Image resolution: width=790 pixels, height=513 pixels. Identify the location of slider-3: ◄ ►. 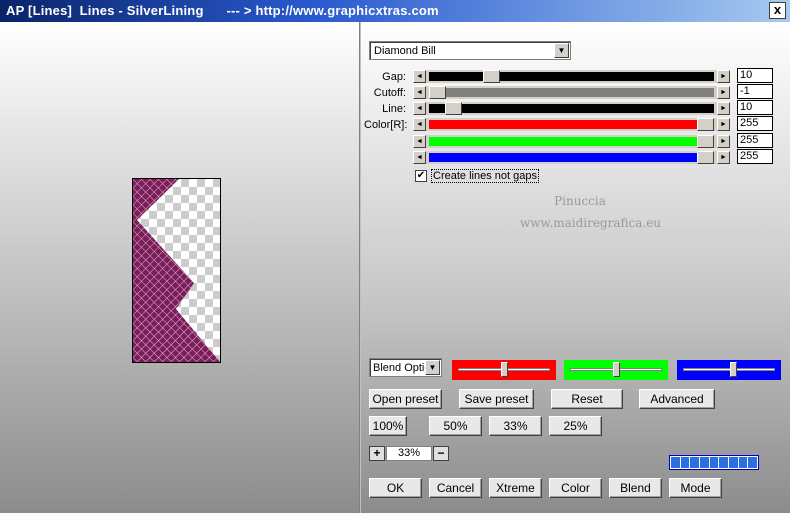
(571, 124).